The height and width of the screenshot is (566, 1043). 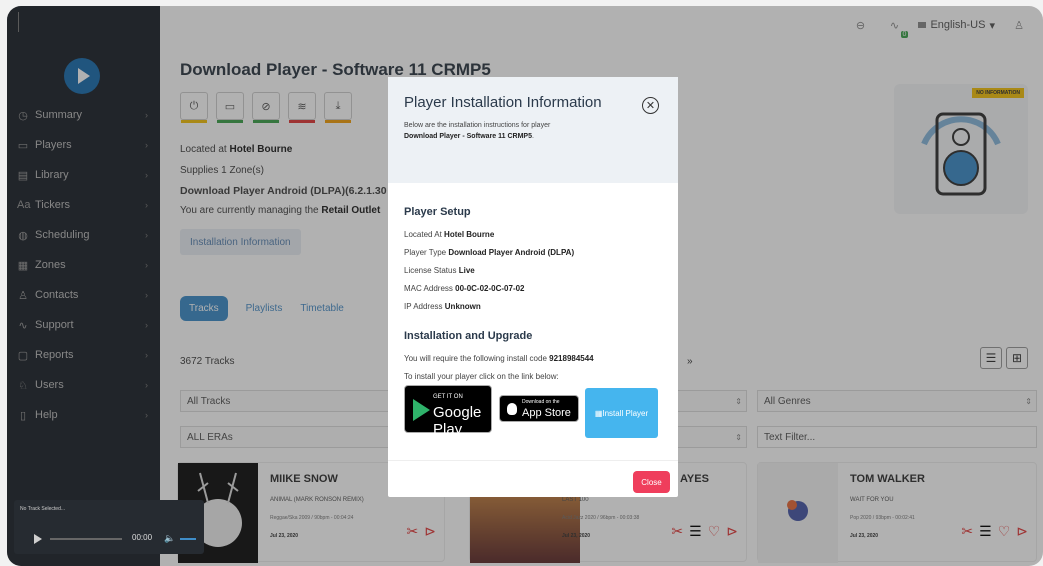 What do you see at coordinates (457, 421) in the screenshot?
I see `google-play-label: Google Play` at bounding box center [457, 421].